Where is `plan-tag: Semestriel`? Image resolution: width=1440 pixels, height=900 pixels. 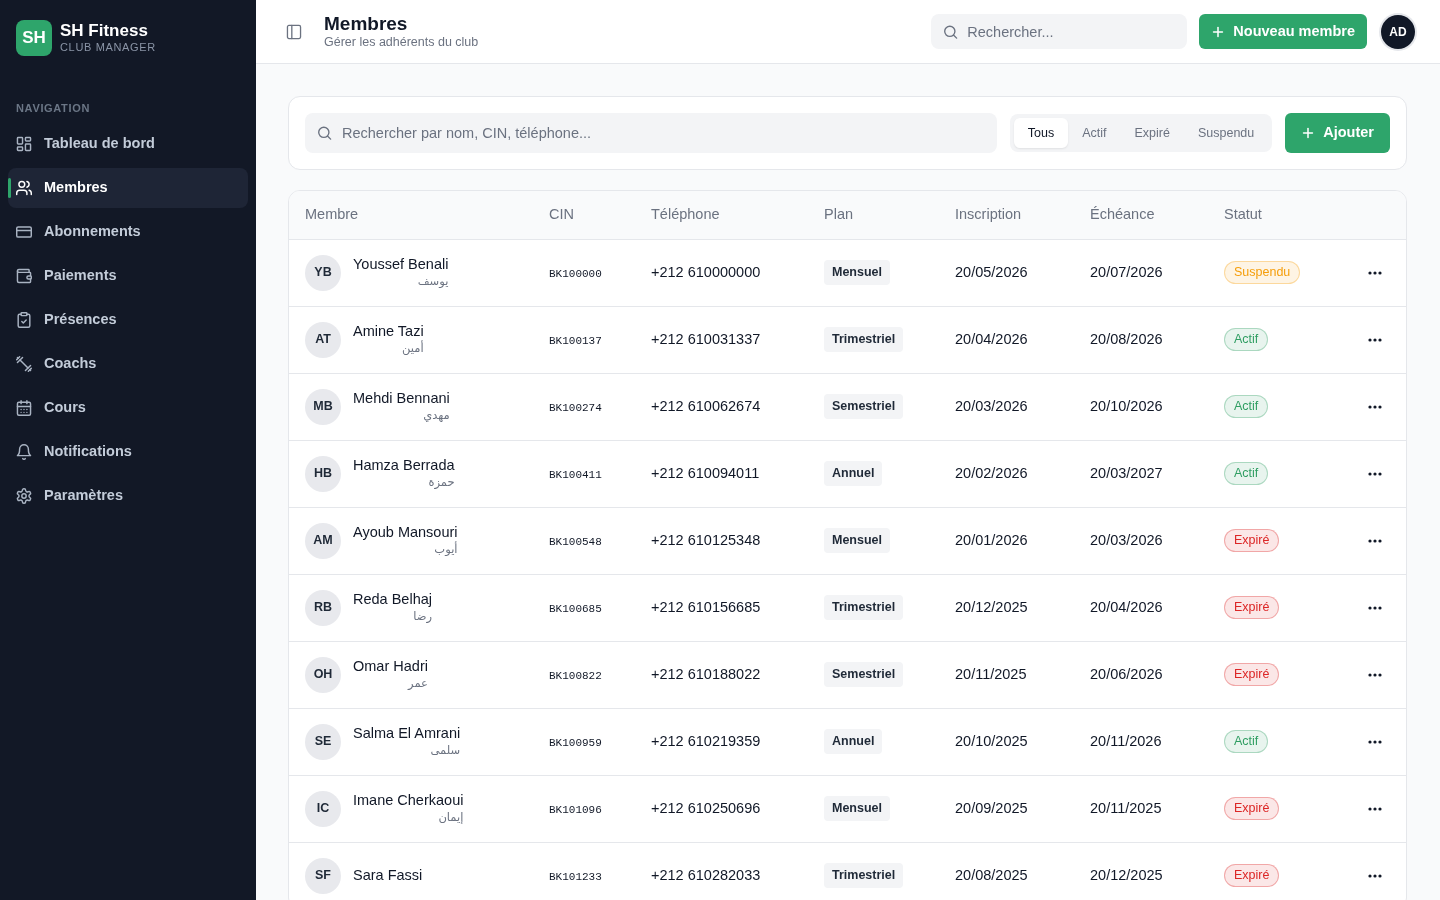
plan-tag: Semestriel is located at coordinates (864, 406).